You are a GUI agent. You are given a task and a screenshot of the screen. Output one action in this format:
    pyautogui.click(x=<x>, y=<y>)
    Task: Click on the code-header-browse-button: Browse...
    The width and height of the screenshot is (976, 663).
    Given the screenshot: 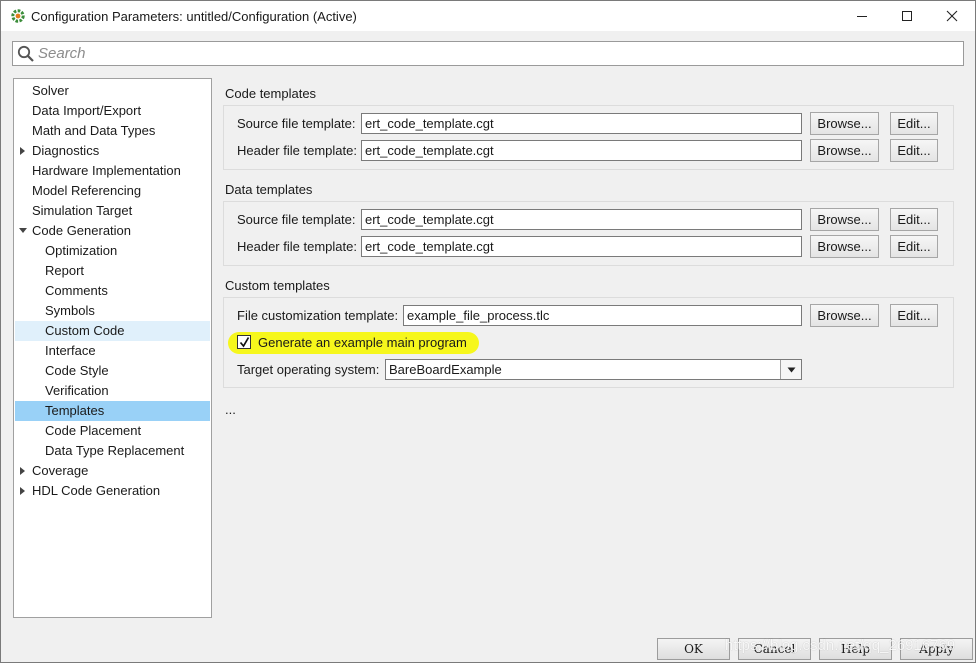 What is the action you would take?
    pyautogui.click(x=844, y=150)
    